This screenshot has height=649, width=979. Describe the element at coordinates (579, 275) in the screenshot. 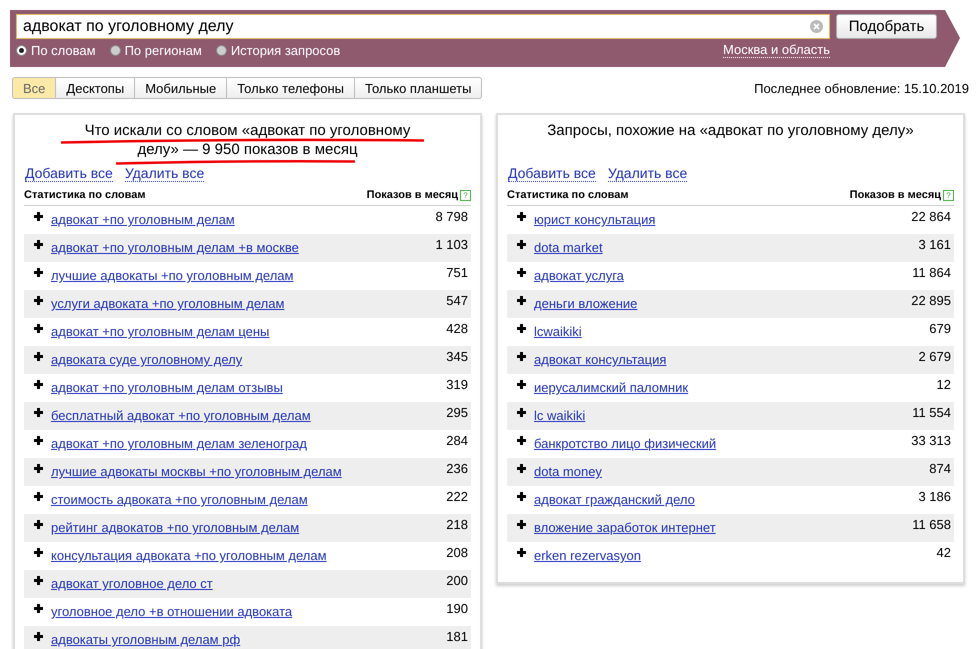

I see `keyword-link: адвокат услуга` at that location.